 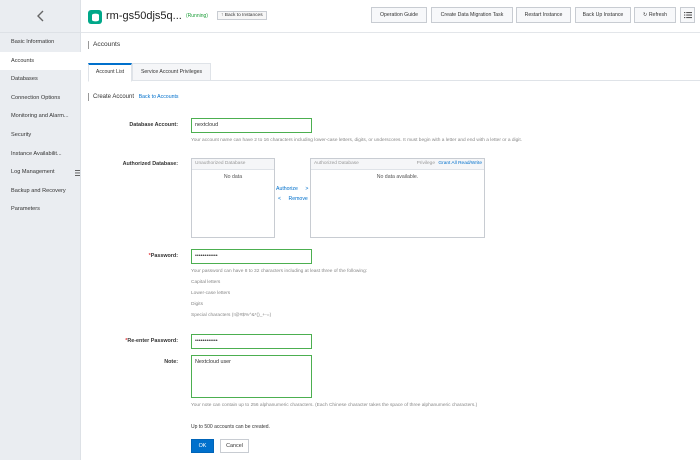 What do you see at coordinates (104, 45) in the screenshot?
I see `page-title: Accounts` at bounding box center [104, 45].